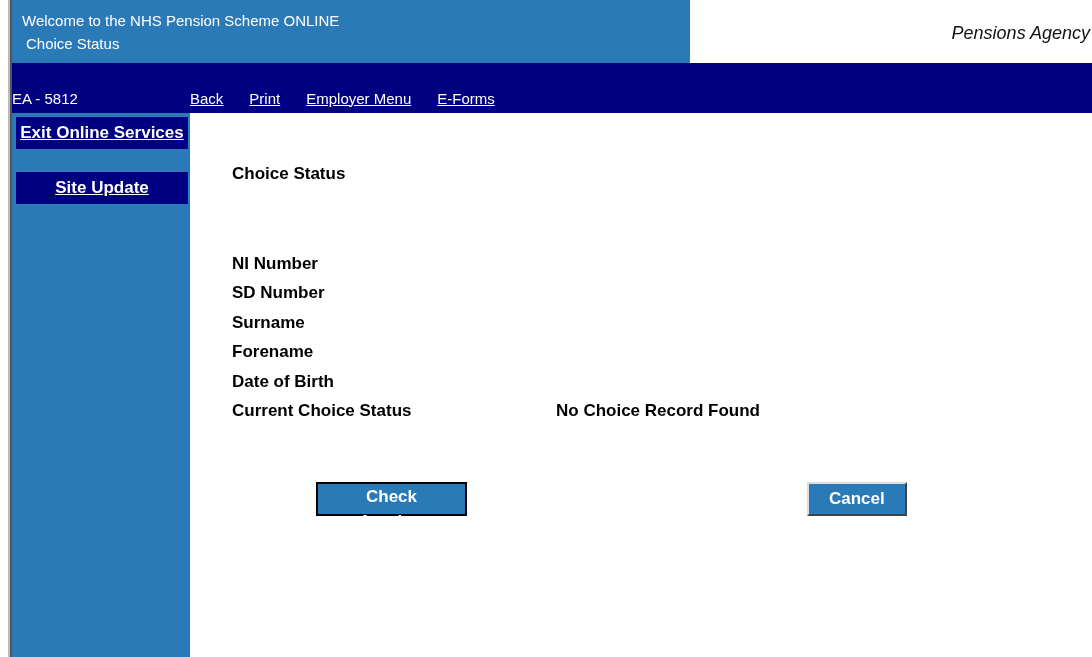  I want to click on sidebar-link: Exit Online Services, so click(102, 133).